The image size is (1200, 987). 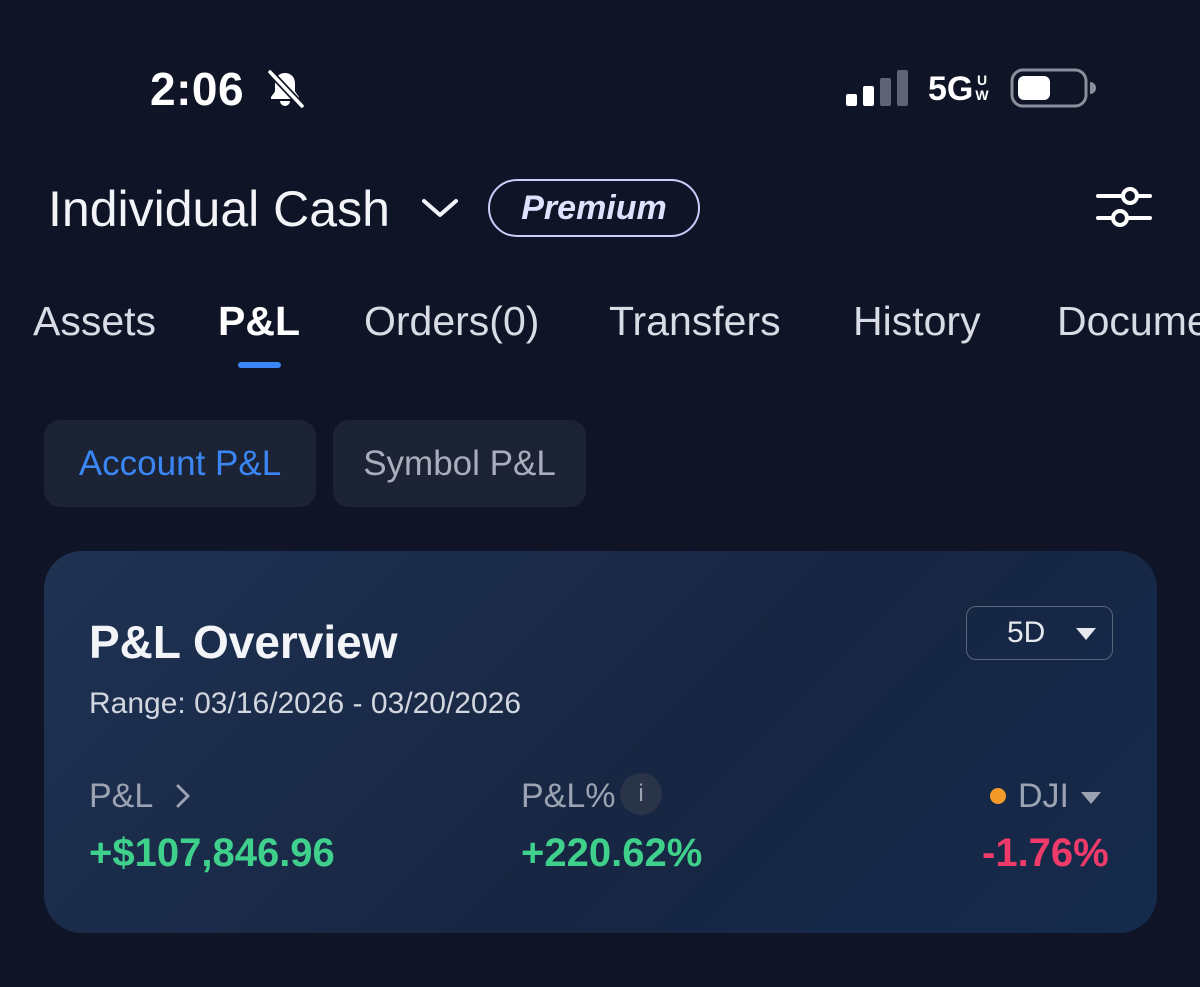 I want to click on benchmark-label: DJI, so click(x=1043, y=796).